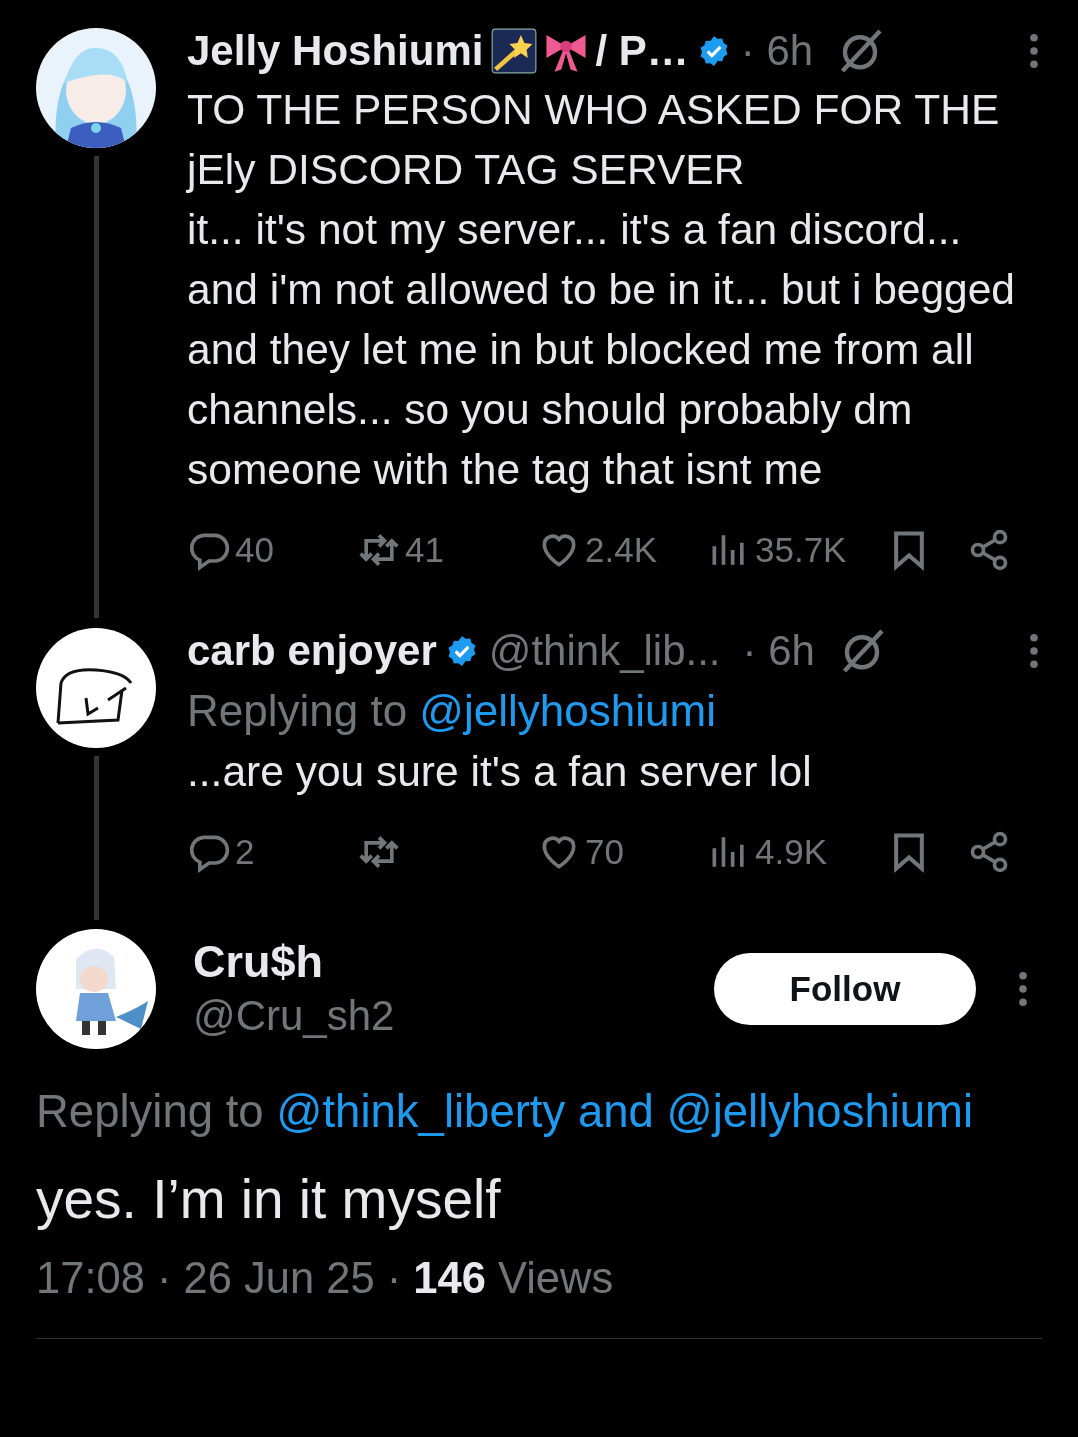  What do you see at coordinates (567, 710) in the screenshot?
I see `mention-link: @jellyhoshiumi` at bounding box center [567, 710].